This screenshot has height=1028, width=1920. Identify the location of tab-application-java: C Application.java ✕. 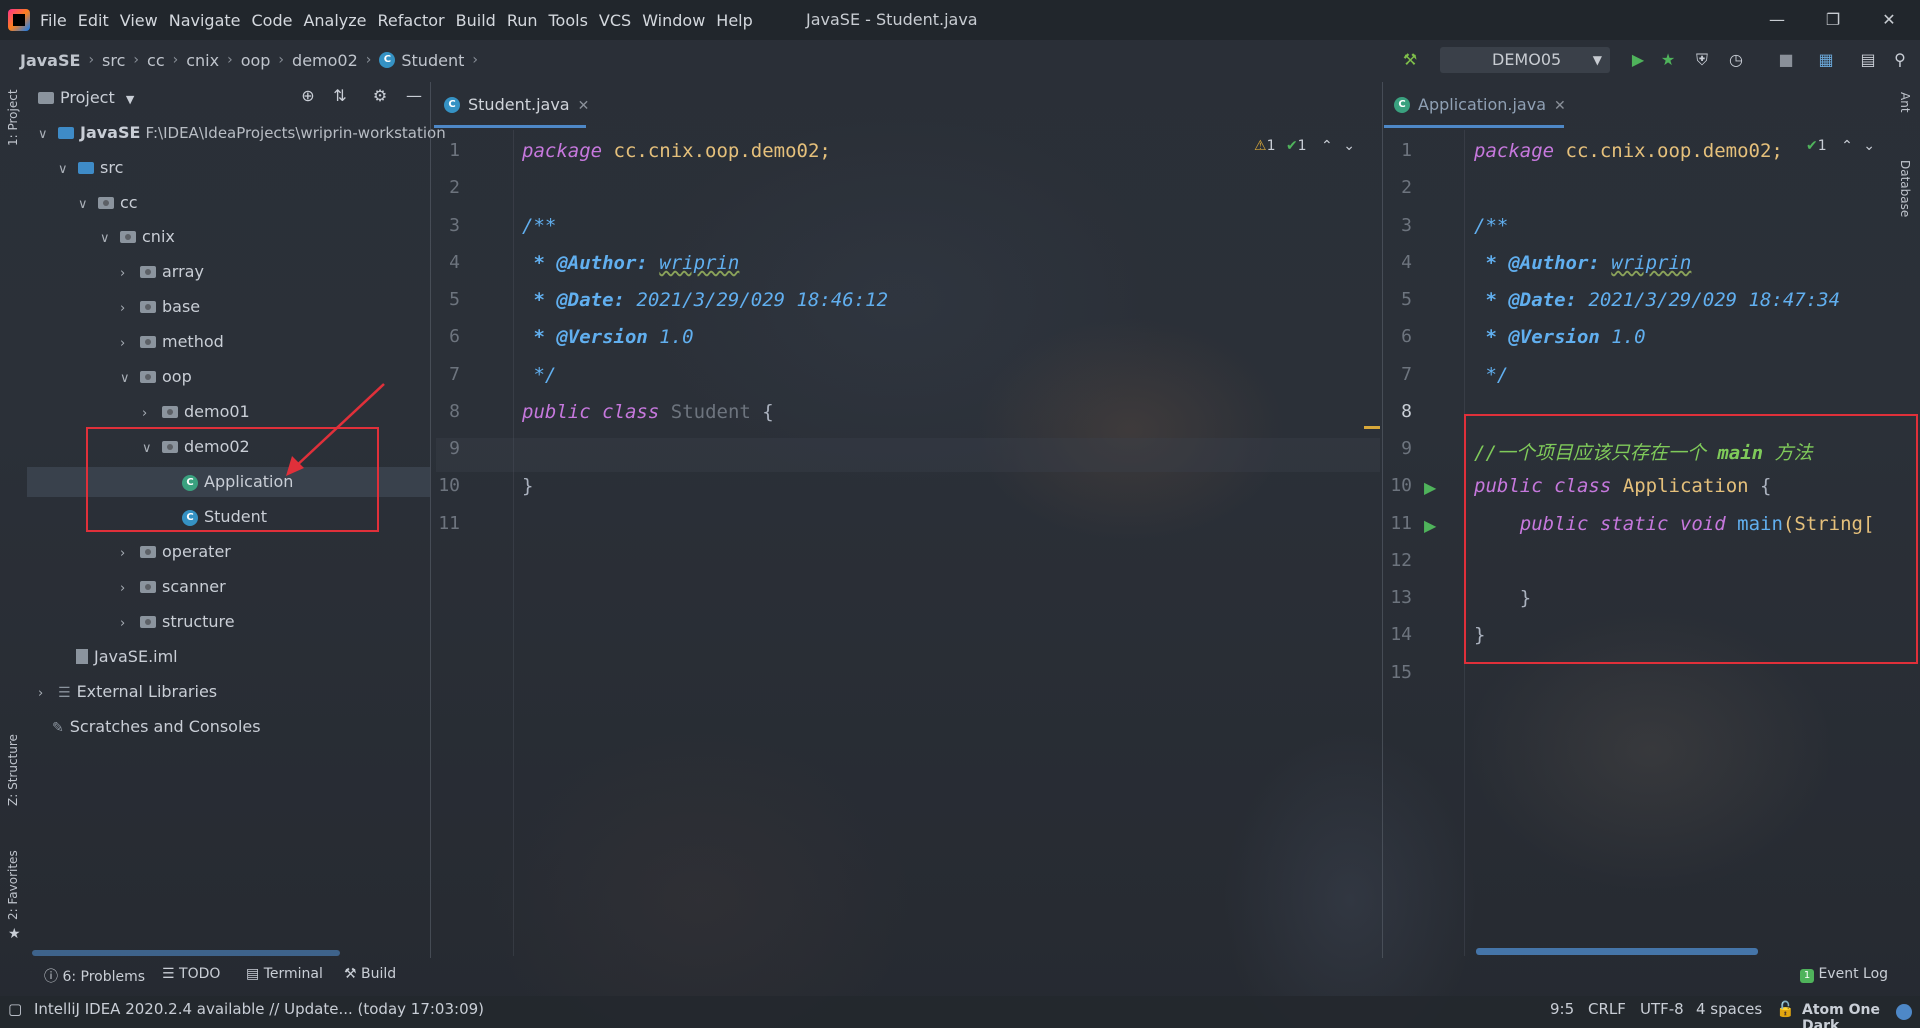
(1475, 108).